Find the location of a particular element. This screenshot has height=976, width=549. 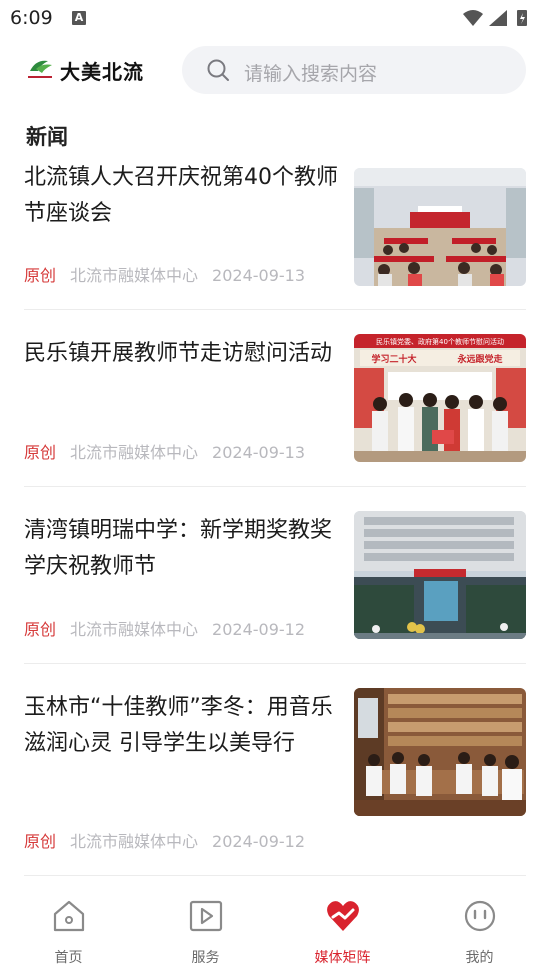

status-bar: 6:09 A is located at coordinates (274, 19).